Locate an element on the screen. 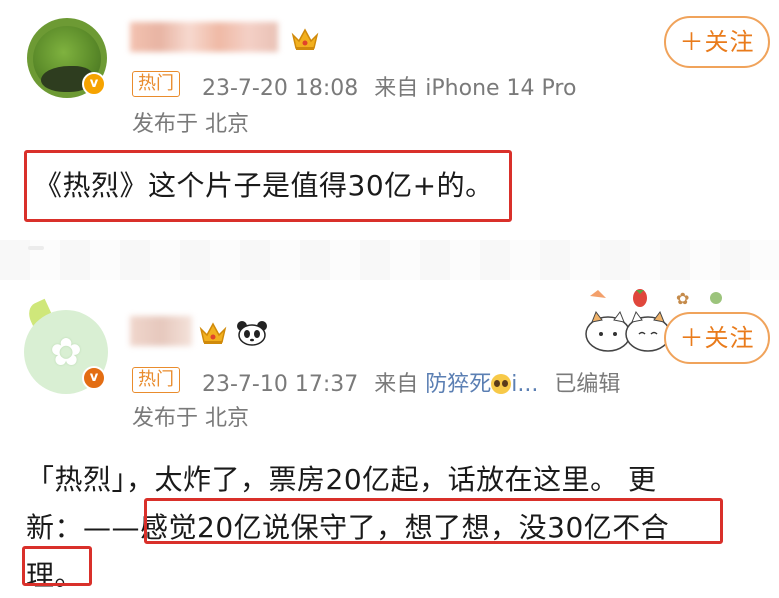 The image size is (779, 598). post-source: 防猝死 is located at coordinates (458, 384).